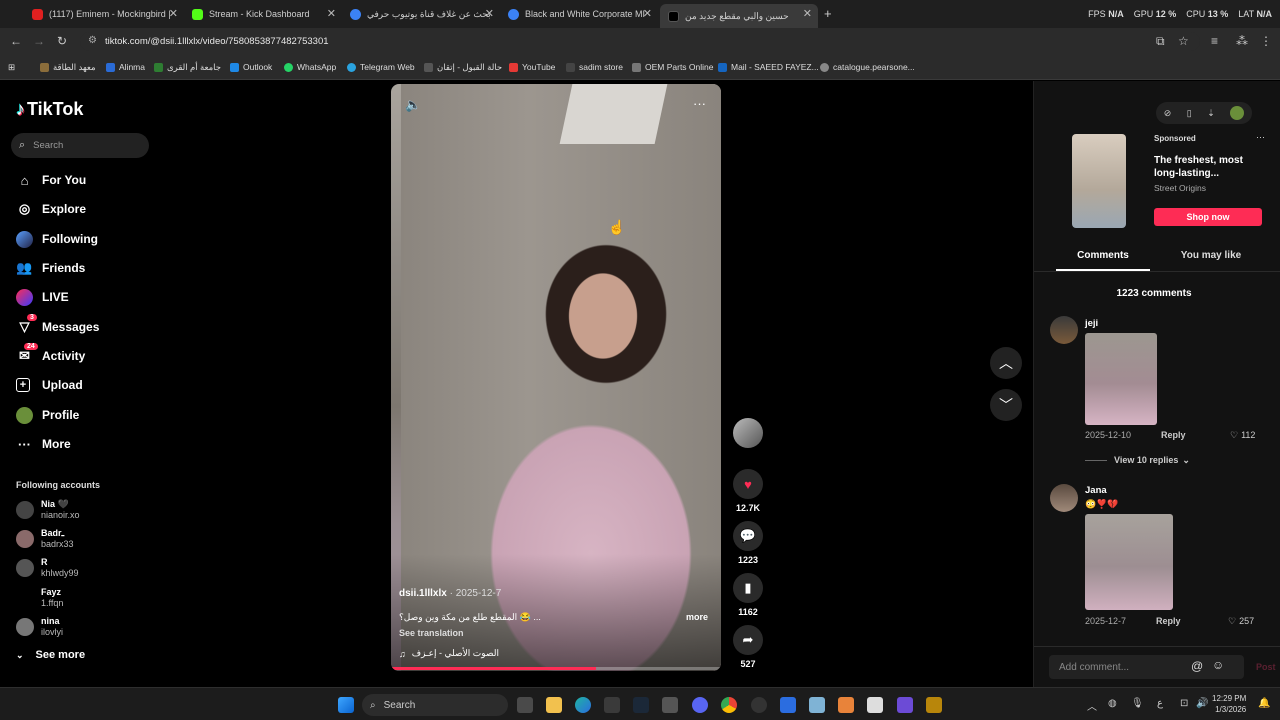 The height and width of the screenshot is (720, 1280). Describe the element at coordinates (125, 67) in the screenshot. I see `bookmark: Alinma` at that location.